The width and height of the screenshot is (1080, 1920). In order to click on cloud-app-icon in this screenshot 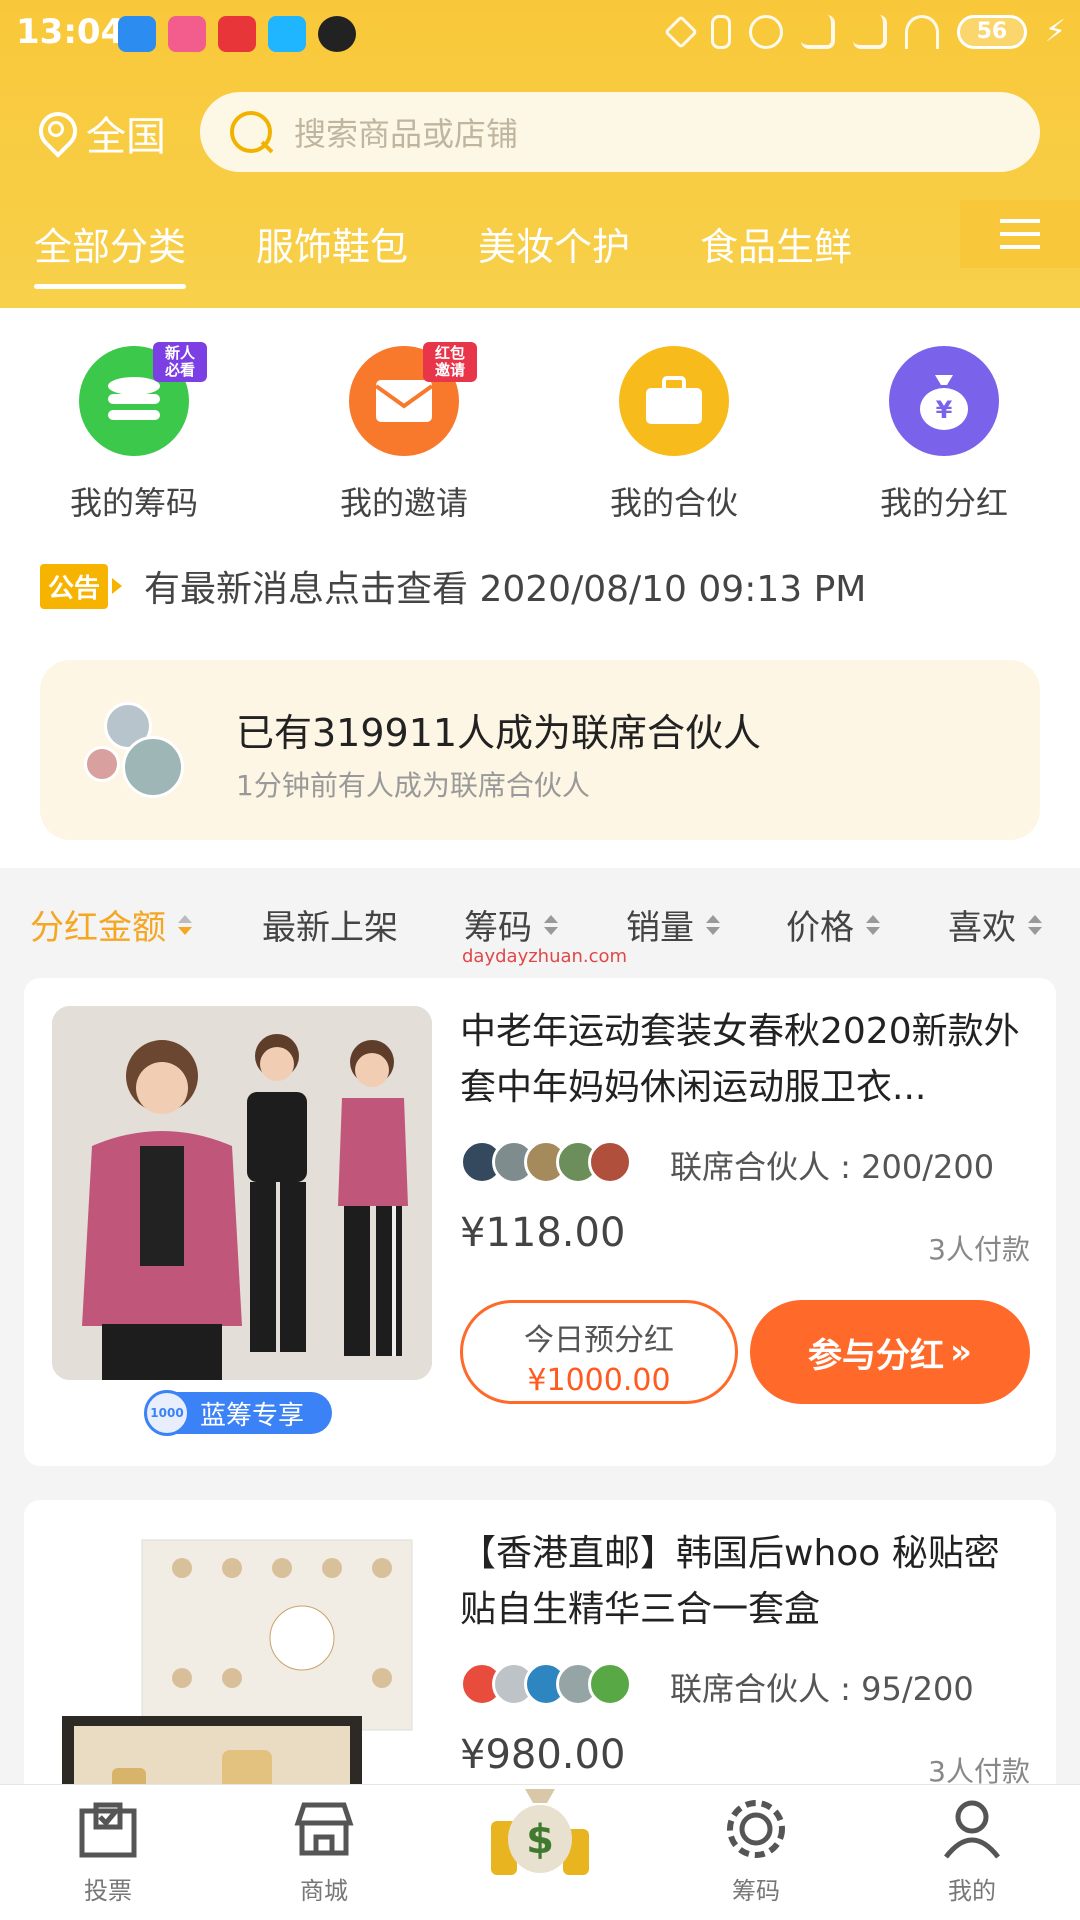, I will do `click(137, 34)`.